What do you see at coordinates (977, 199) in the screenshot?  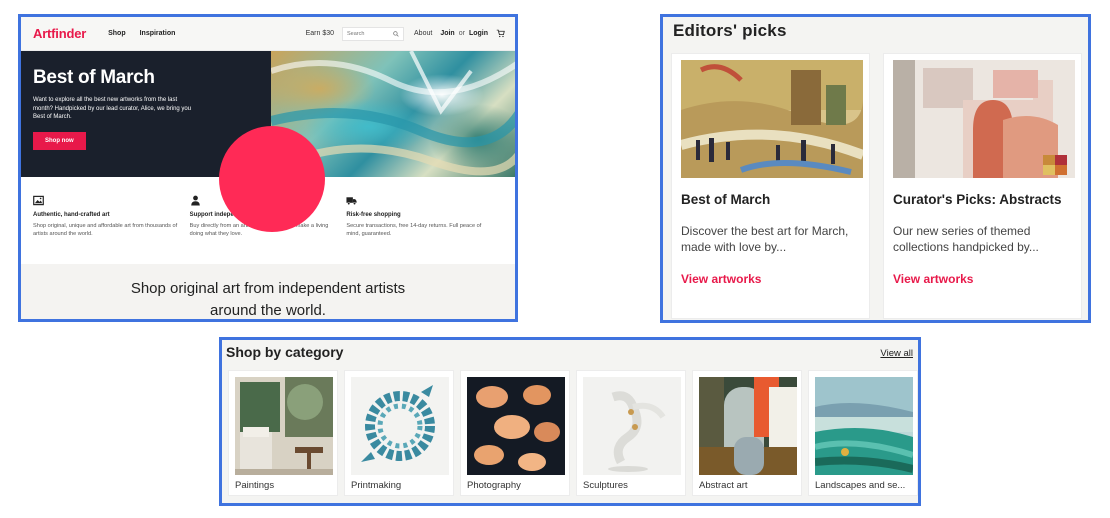 I see `pick-name: Curator's Picks: Abstracts` at bounding box center [977, 199].